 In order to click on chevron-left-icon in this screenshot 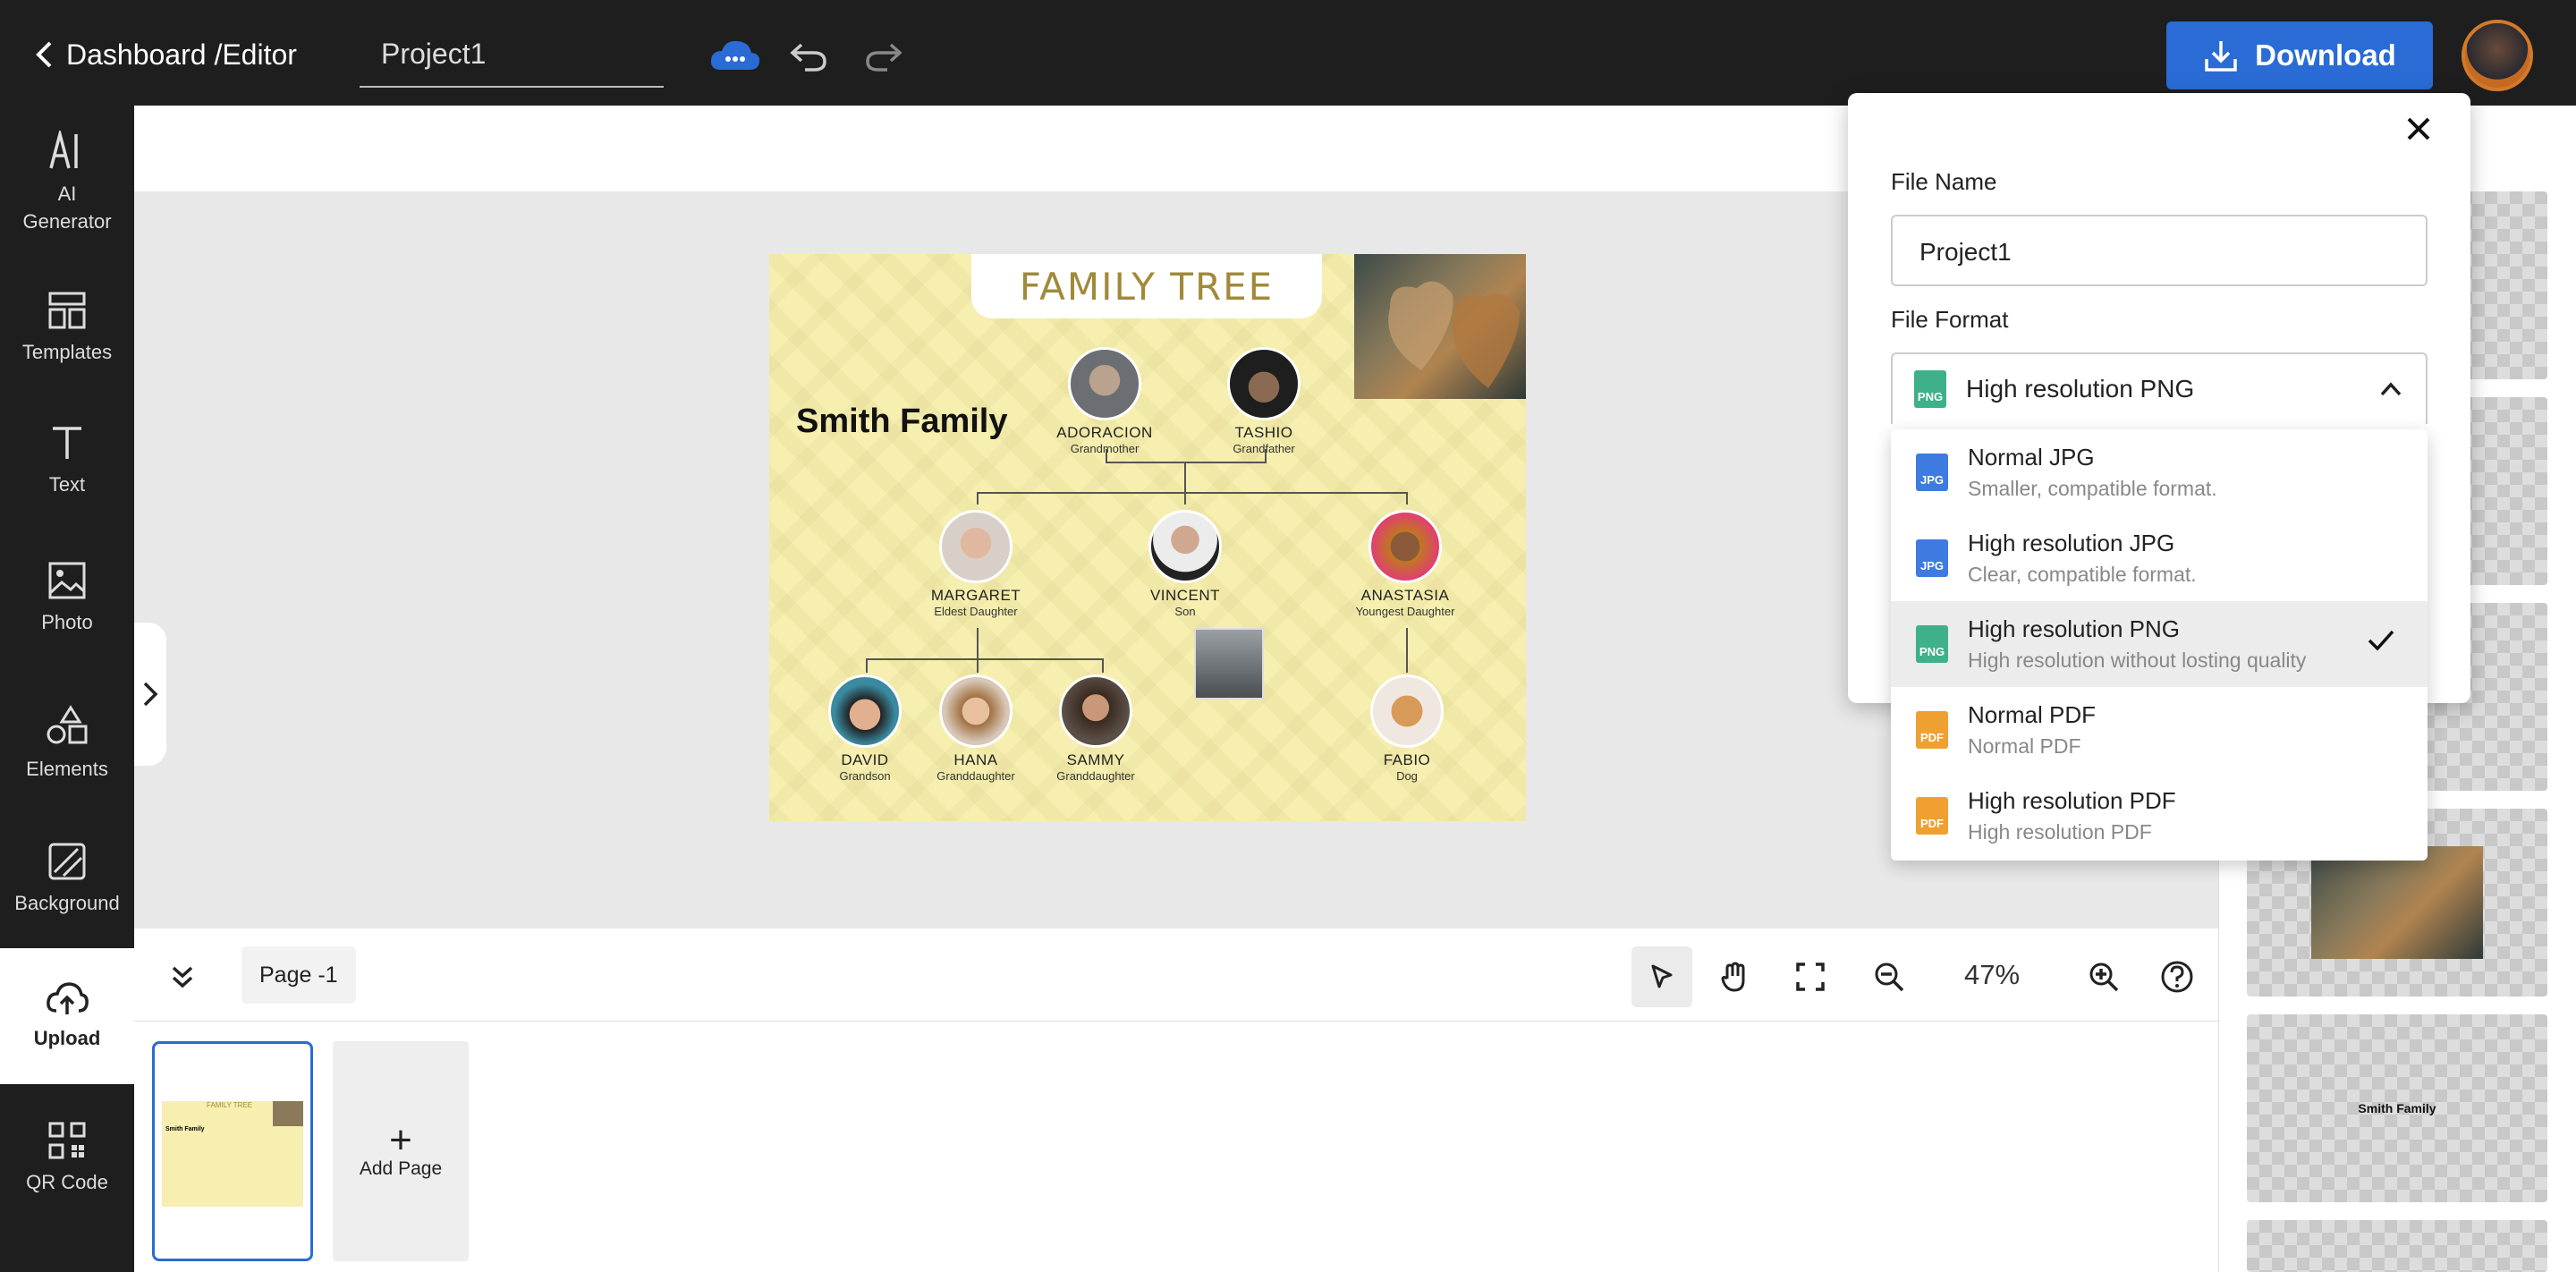, I will do `click(44, 54)`.